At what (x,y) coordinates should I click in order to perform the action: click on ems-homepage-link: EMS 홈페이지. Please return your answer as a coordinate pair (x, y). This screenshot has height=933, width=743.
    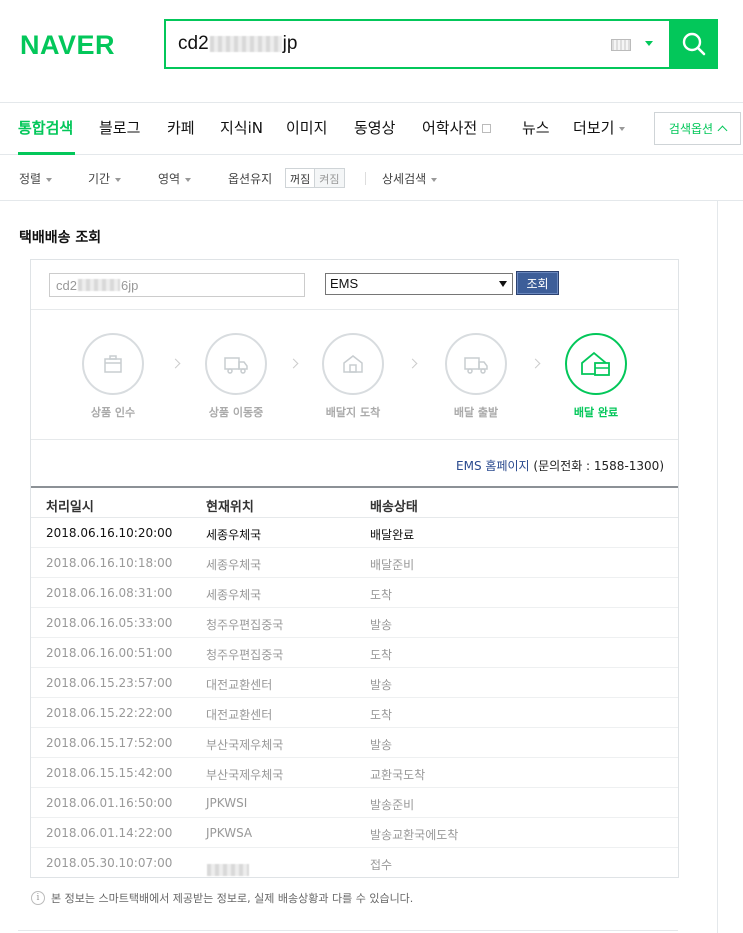
    Looking at the image, I should click on (493, 466).